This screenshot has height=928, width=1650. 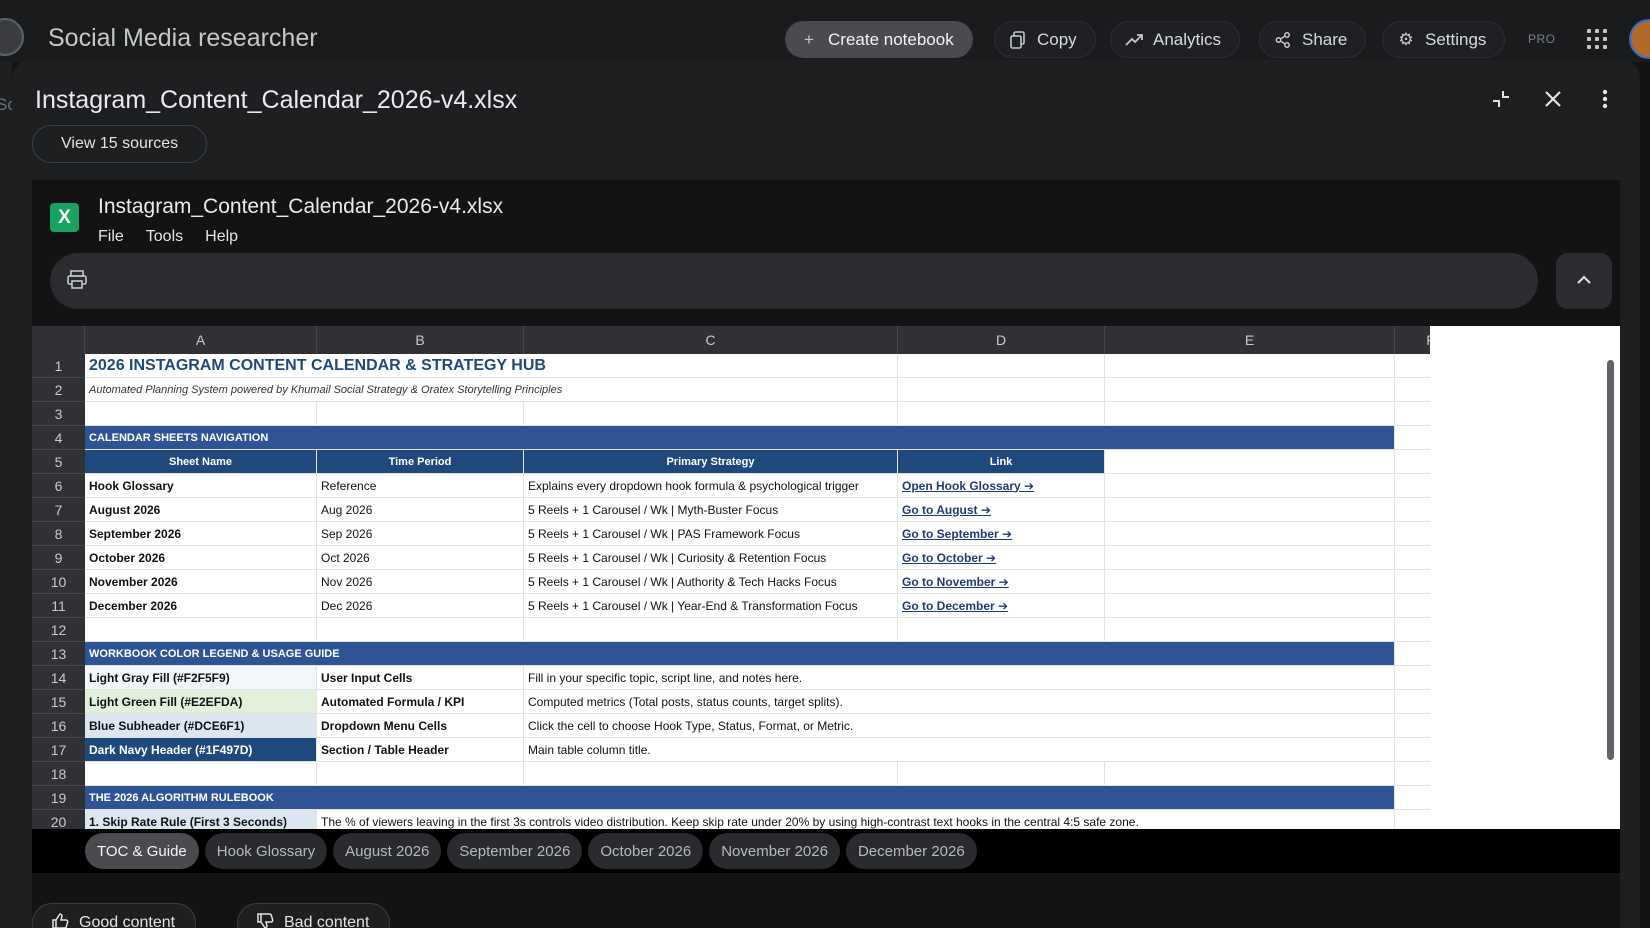 What do you see at coordinates (221, 237) in the screenshot?
I see `menu-help: Help` at bounding box center [221, 237].